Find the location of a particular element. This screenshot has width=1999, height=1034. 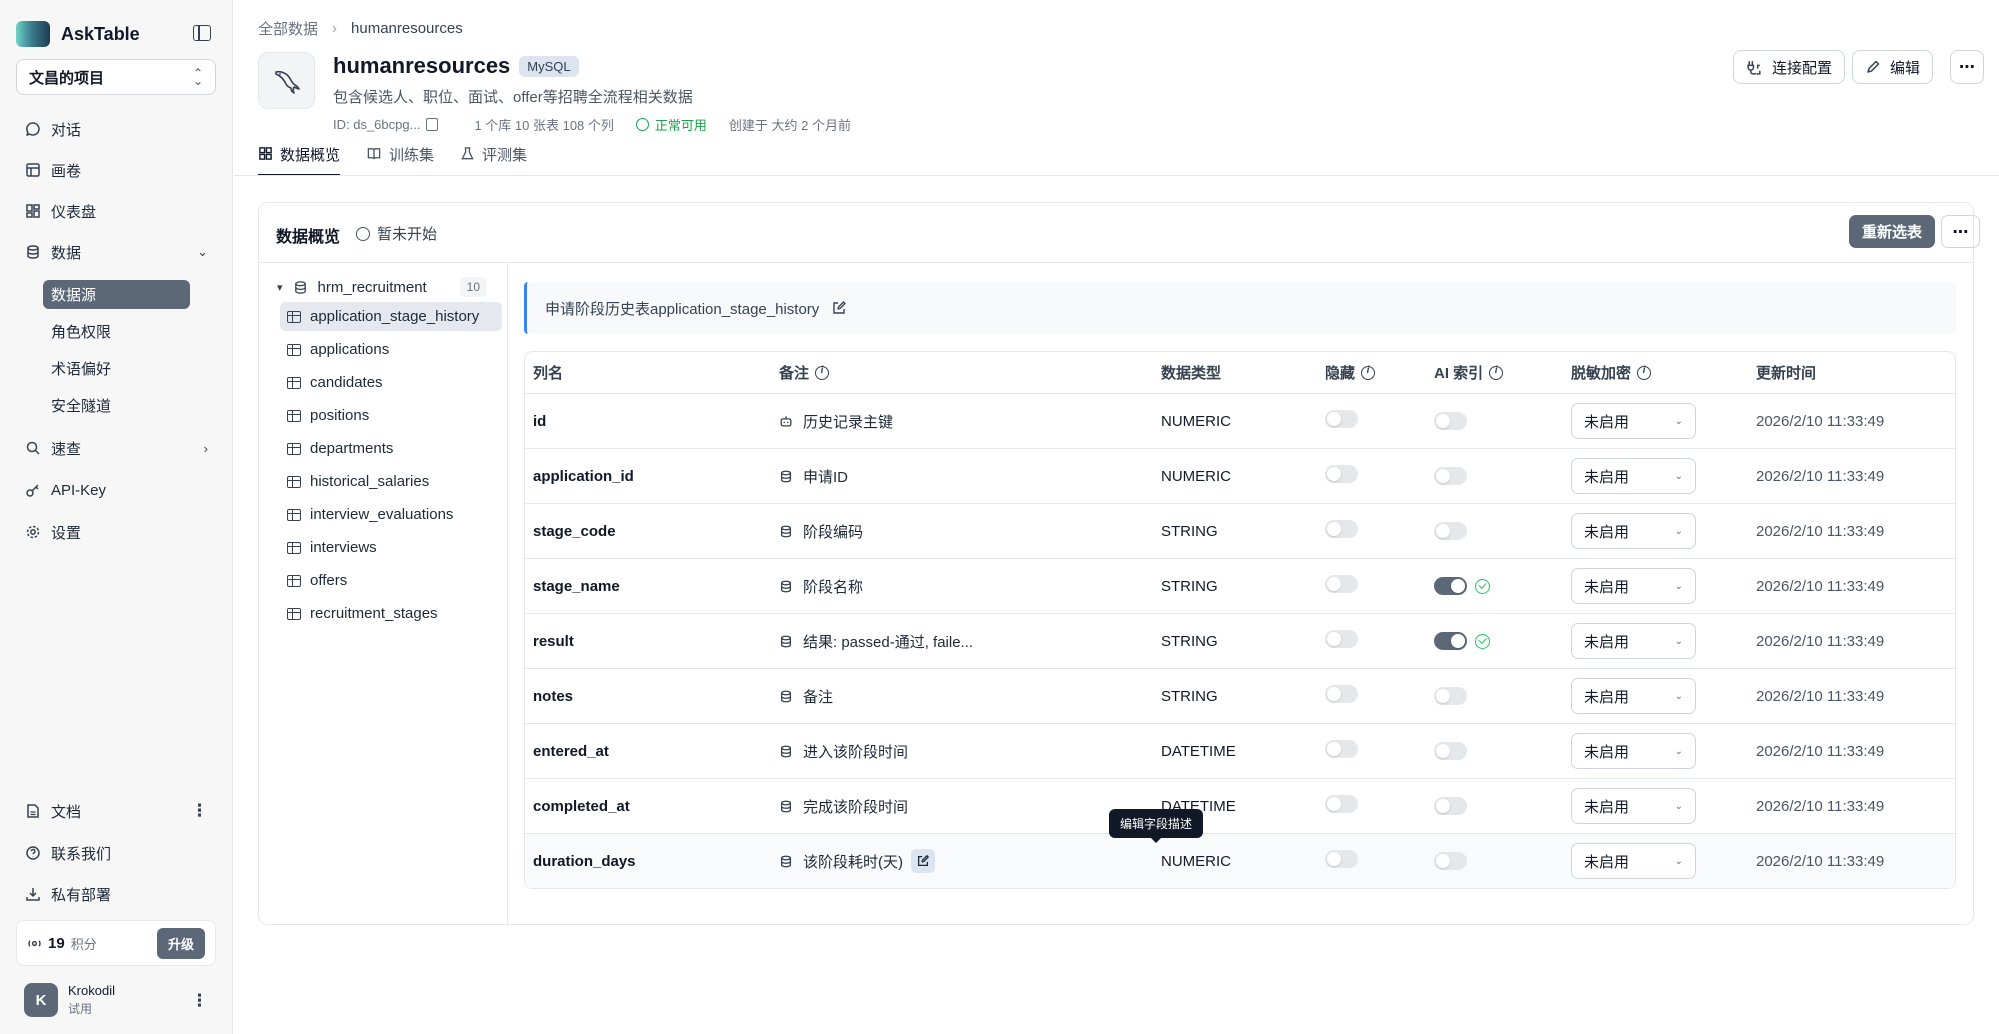

brand: AskTable is located at coordinates (78, 34).